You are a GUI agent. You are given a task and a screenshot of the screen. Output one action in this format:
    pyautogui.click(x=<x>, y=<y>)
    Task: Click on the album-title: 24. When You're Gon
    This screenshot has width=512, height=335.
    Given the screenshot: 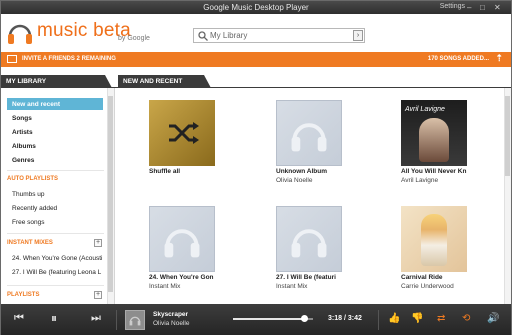 What is the action you would take?
    pyautogui.click(x=183, y=277)
    